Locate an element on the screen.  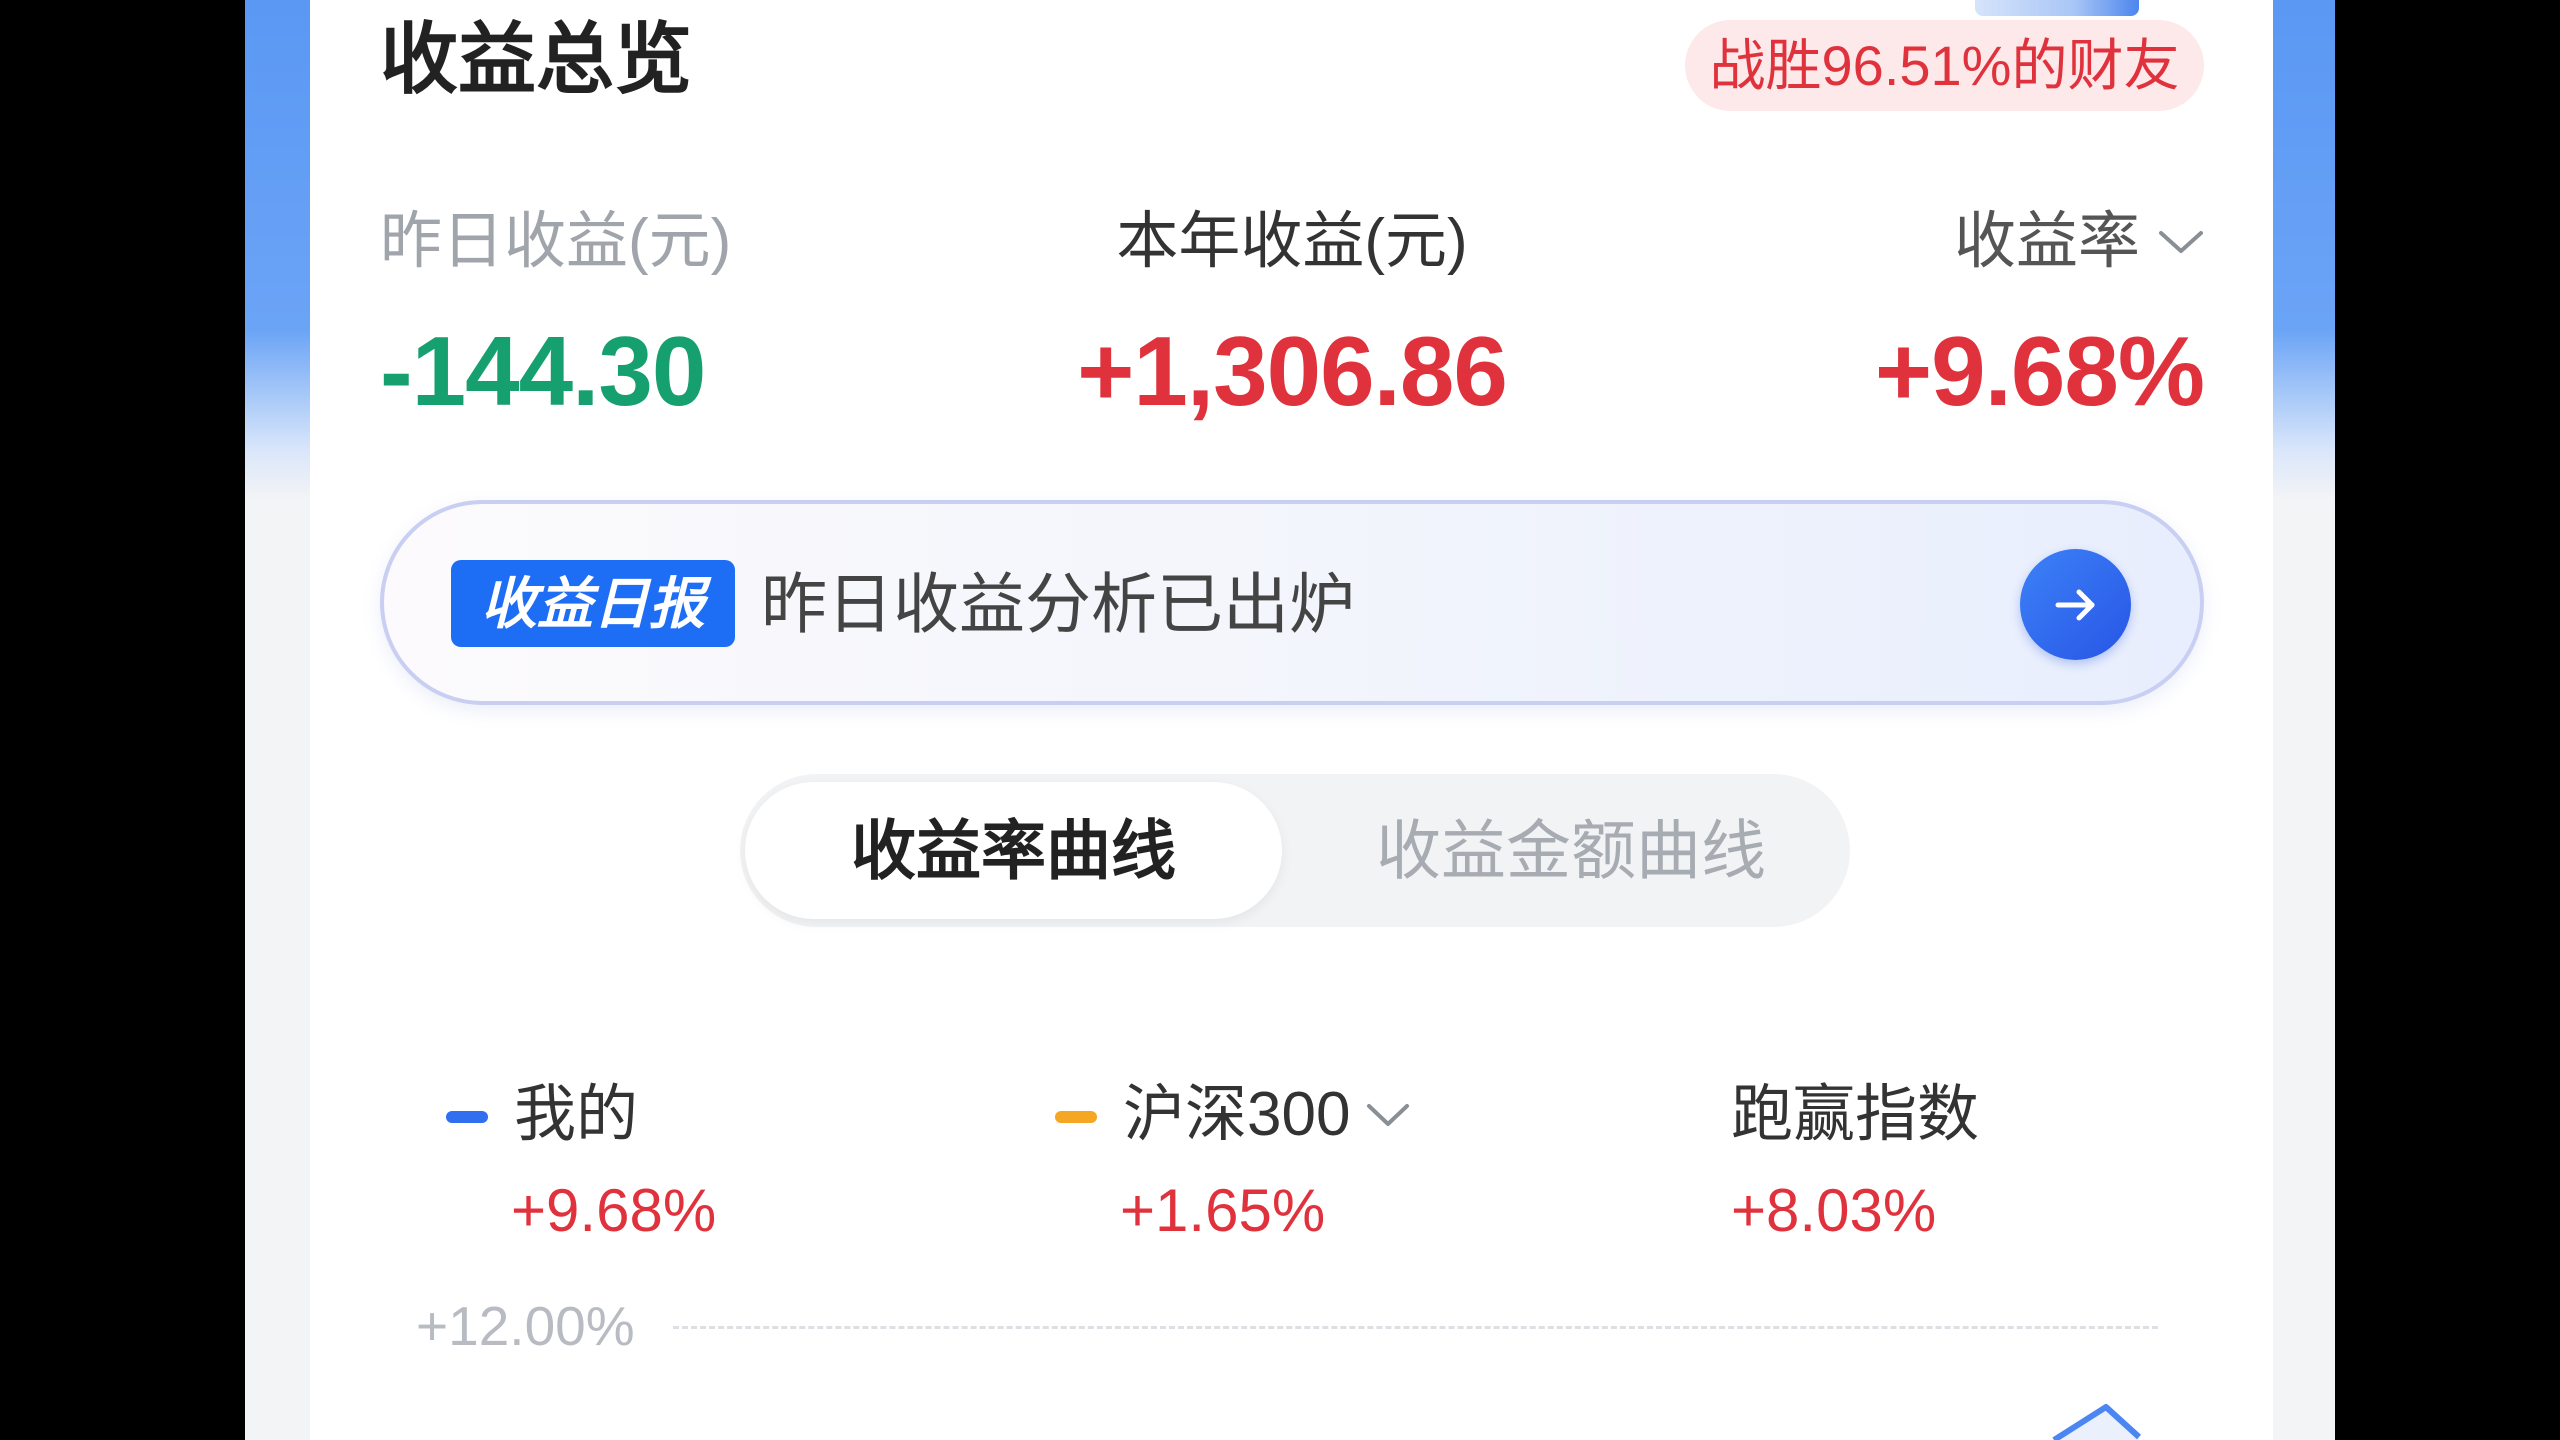
page-title: 收益总览 is located at coordinates (536, 59).